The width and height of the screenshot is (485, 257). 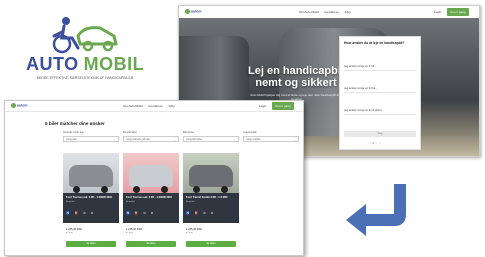 I want to click on filter-select: Vælg dato ⌄, so click(x=91, y=139).